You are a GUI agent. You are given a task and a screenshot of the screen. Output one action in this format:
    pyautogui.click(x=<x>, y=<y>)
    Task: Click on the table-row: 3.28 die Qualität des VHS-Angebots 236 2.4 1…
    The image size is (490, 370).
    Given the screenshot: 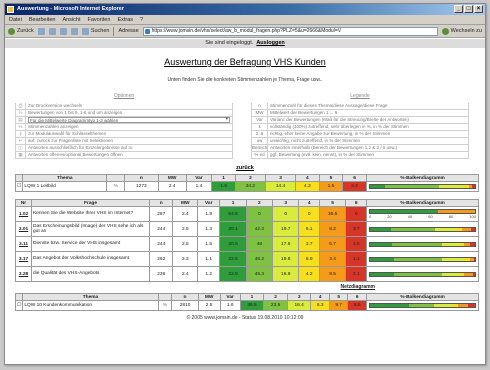 What is the action you would take?
    pyautogui.click(x=247, y=274)
    